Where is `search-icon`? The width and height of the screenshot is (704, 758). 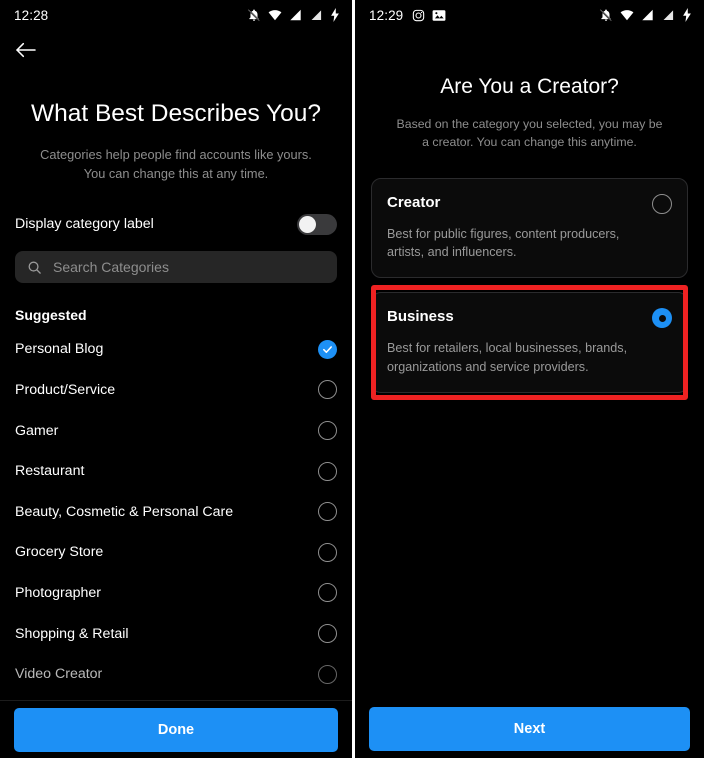
search-icon is located at coordinates (34, 267).